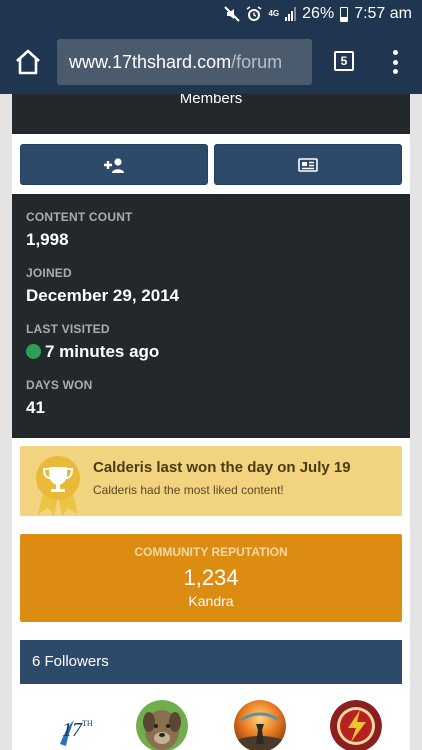 The image size is (422, 750). What do you see at coordinates (68, 329) in the screenshot?
I see `stat-label: LAST VISITED` at bounding box center [68, 329].